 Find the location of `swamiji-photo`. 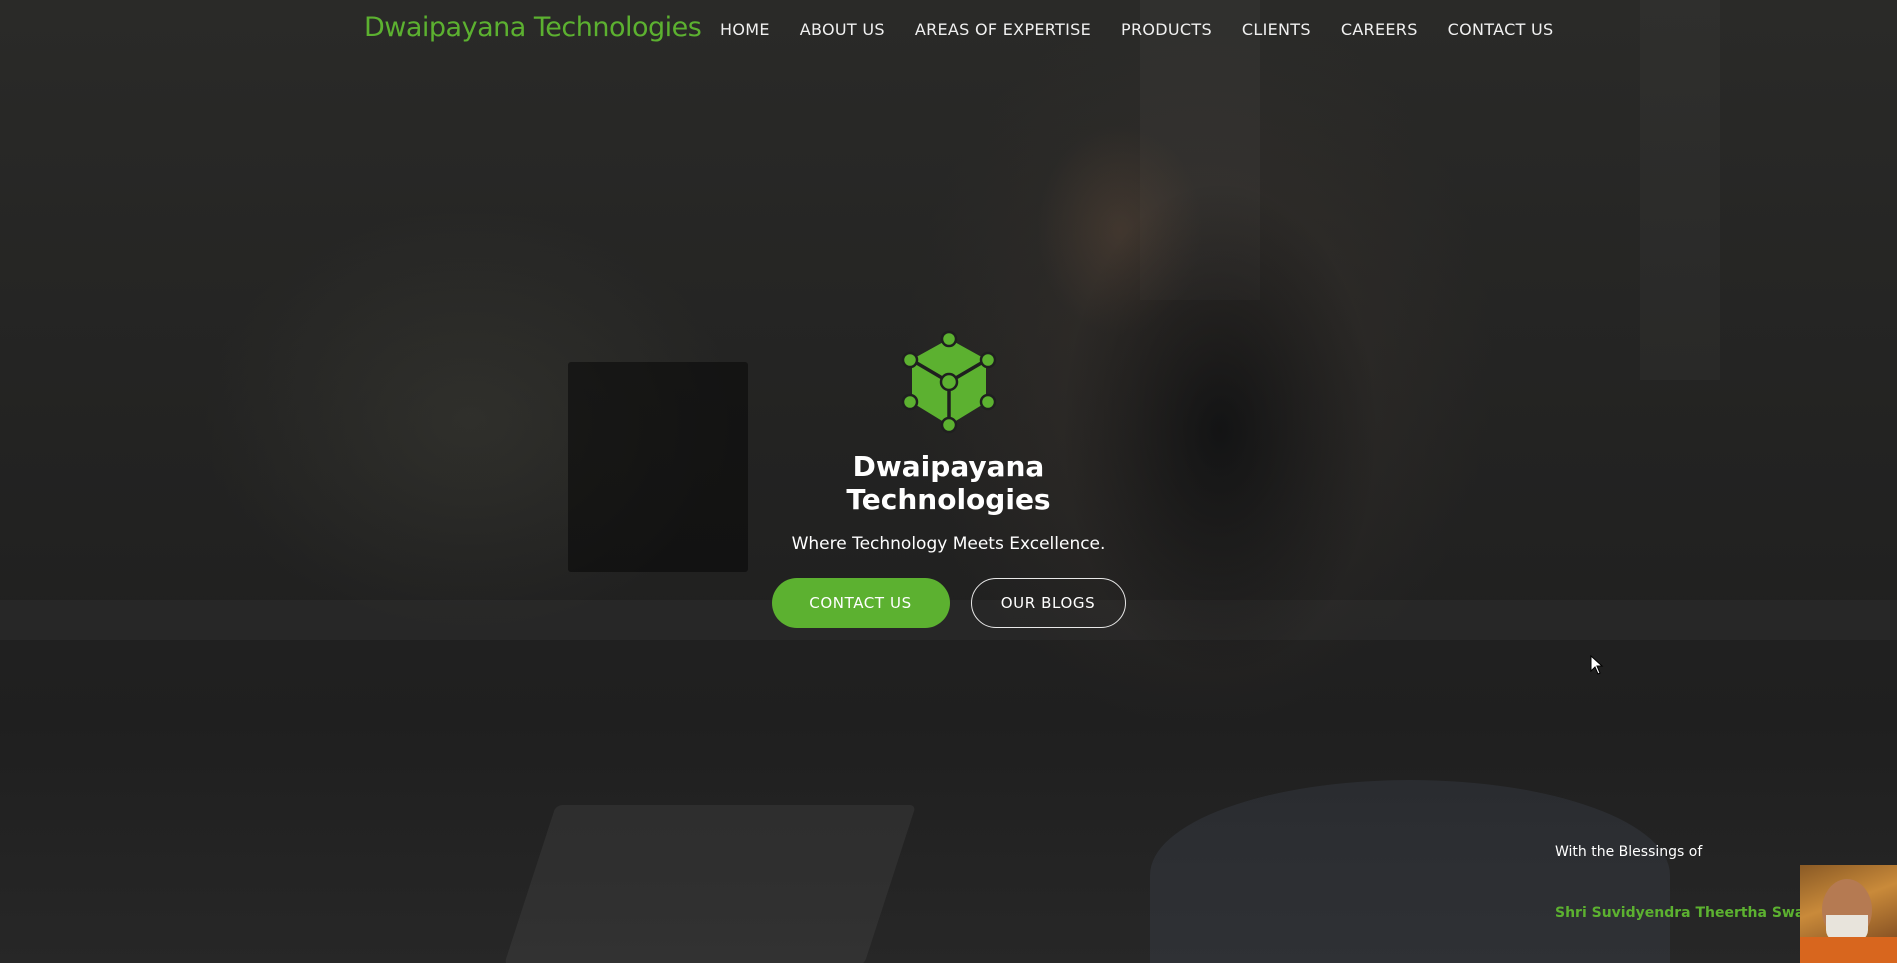

swamiji-photo is located at coordinates (1848, 914).